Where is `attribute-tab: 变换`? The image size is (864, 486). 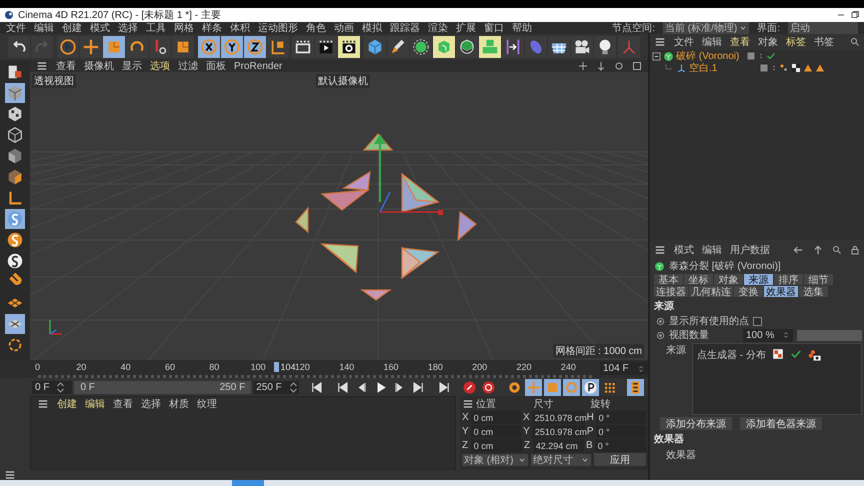
attribute-tab: 变换 is located at coordinates (748, 291).